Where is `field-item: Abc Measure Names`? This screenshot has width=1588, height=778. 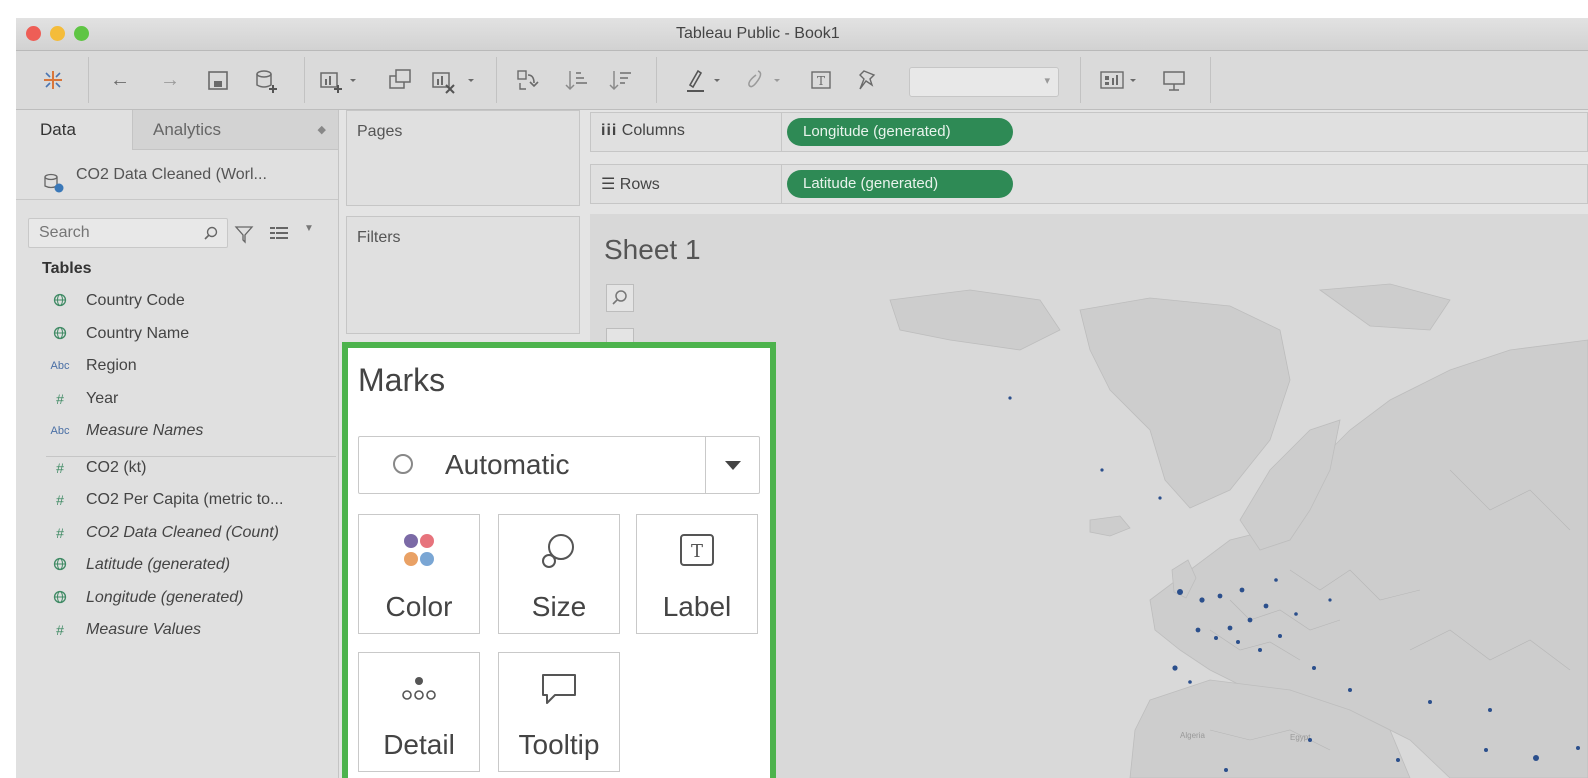
field-item: Abc Measure Names is located at coordinates (177, 432).